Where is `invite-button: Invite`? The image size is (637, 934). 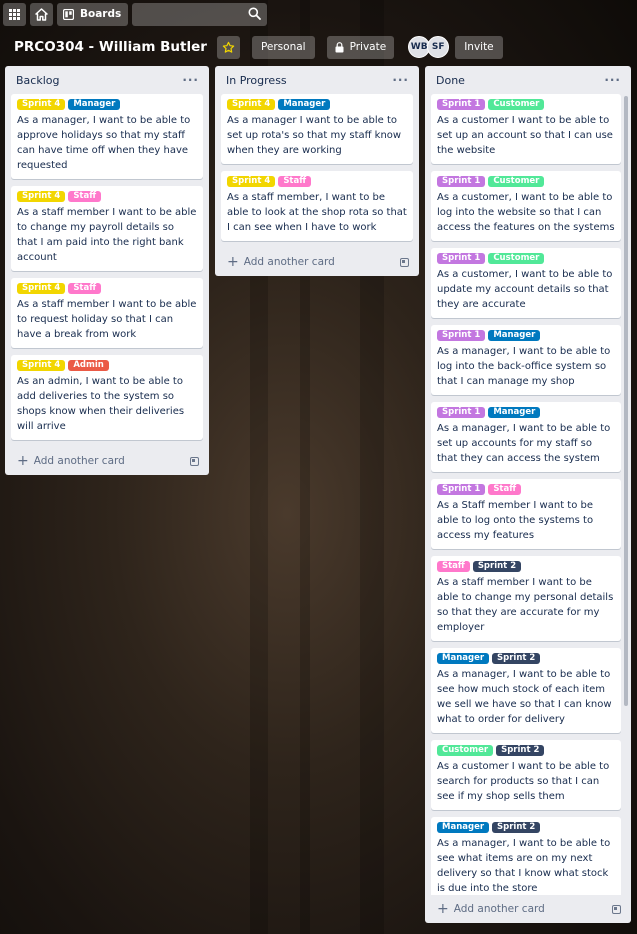
invite-button: Invite is located at coordinates (479, 47).